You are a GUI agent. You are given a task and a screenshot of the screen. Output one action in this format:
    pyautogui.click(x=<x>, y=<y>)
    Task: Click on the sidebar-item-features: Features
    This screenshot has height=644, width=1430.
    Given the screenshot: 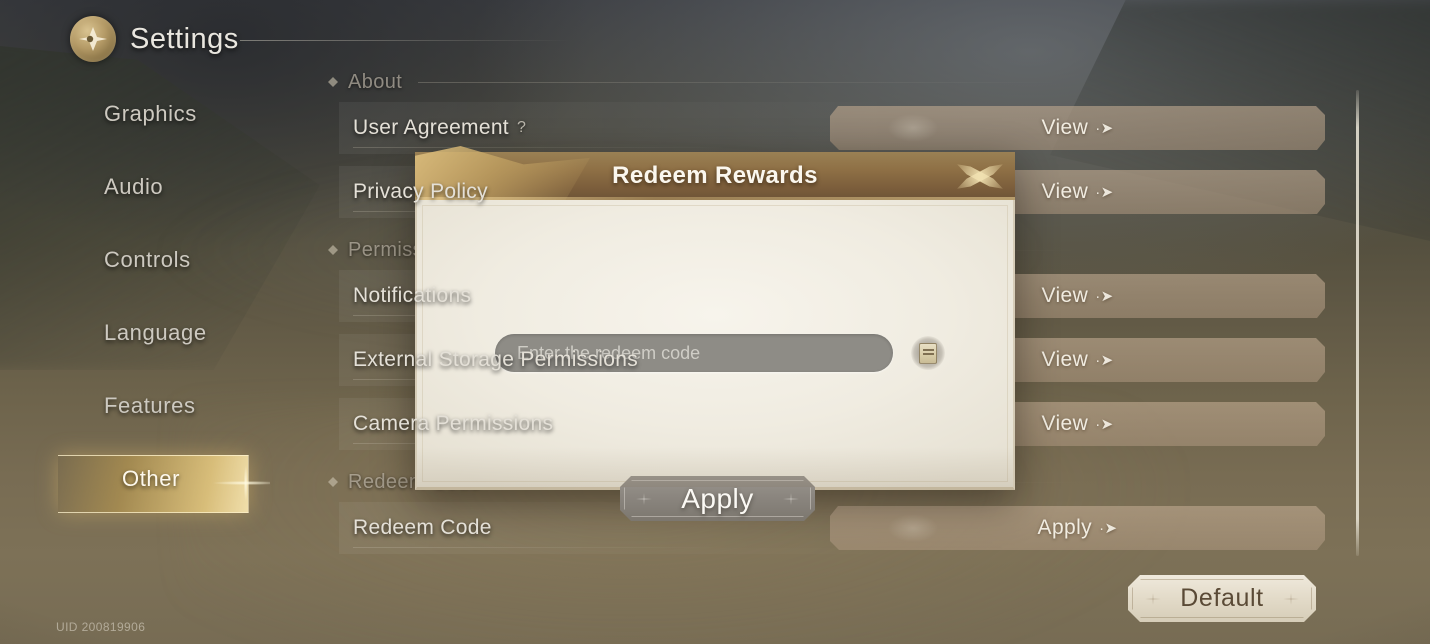 What is the action you would take?
    pyautogui.click(x=150, y=406)
    